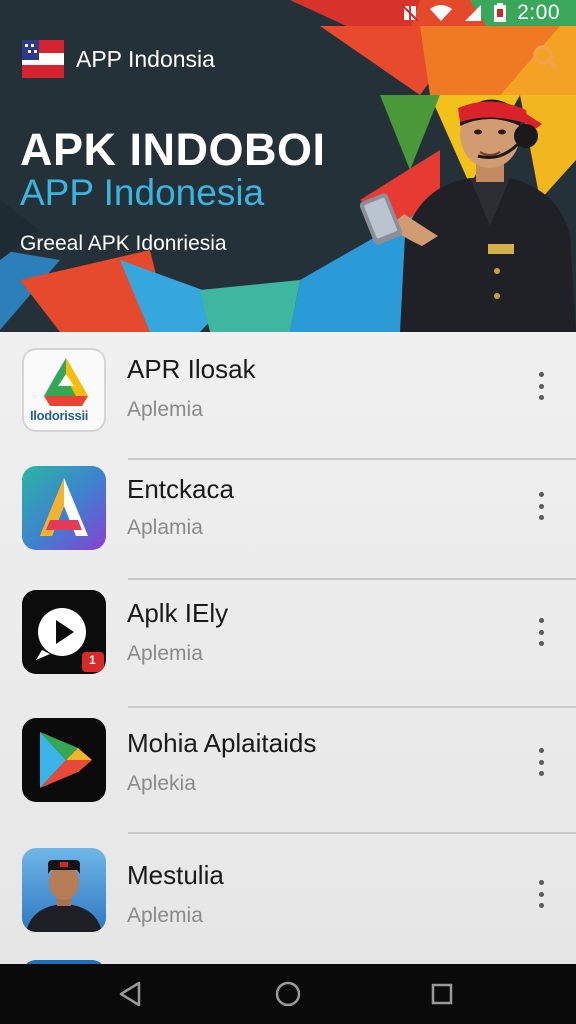  I want to click on person-with-headset-image, so click(468, 215).